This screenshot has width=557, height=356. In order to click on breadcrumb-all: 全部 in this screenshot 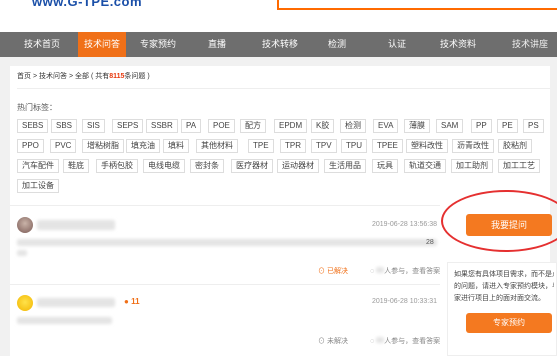, I will do `click(82, 76)`.